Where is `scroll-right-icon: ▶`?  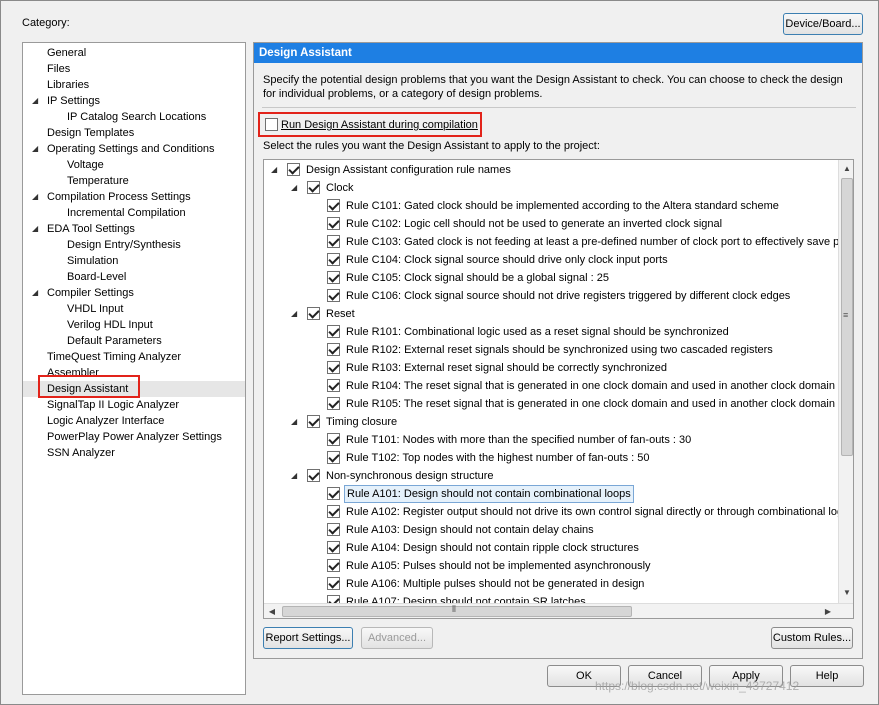 scroll-right-icon: ▶ is located at coordinates (828, 611).